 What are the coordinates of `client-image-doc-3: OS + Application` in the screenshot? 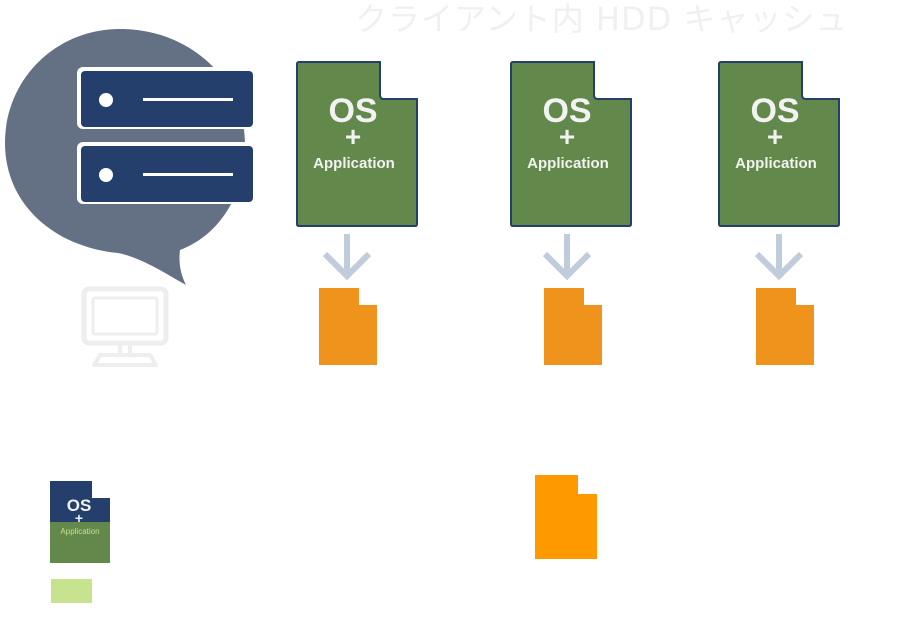 It's located at (780, 146).